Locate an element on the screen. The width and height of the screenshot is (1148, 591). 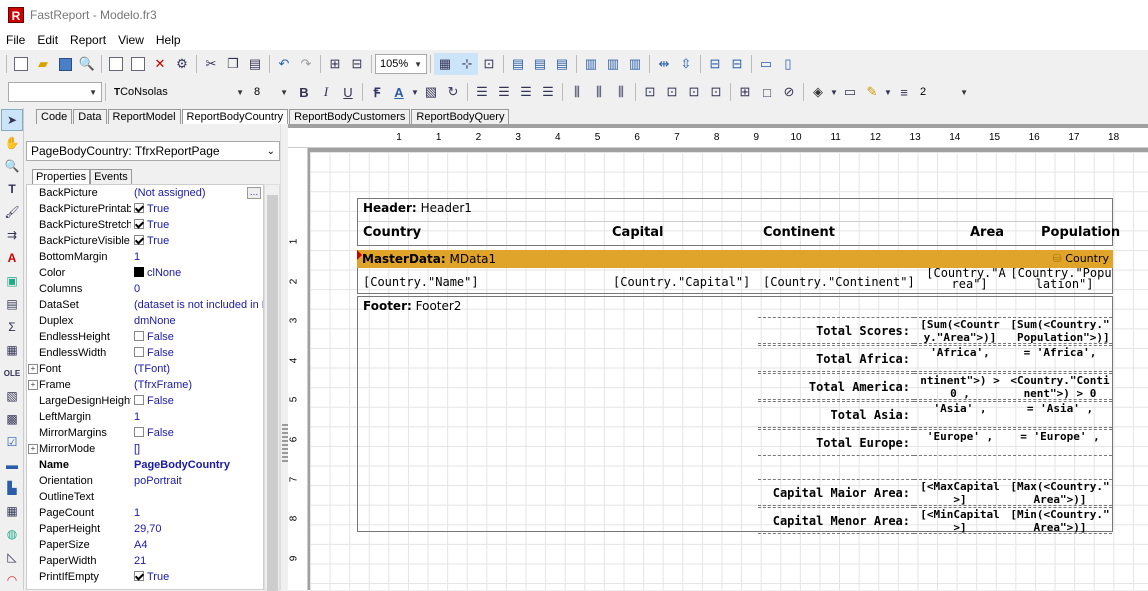
style-select: ▼ is located at coordinates (55, 92).